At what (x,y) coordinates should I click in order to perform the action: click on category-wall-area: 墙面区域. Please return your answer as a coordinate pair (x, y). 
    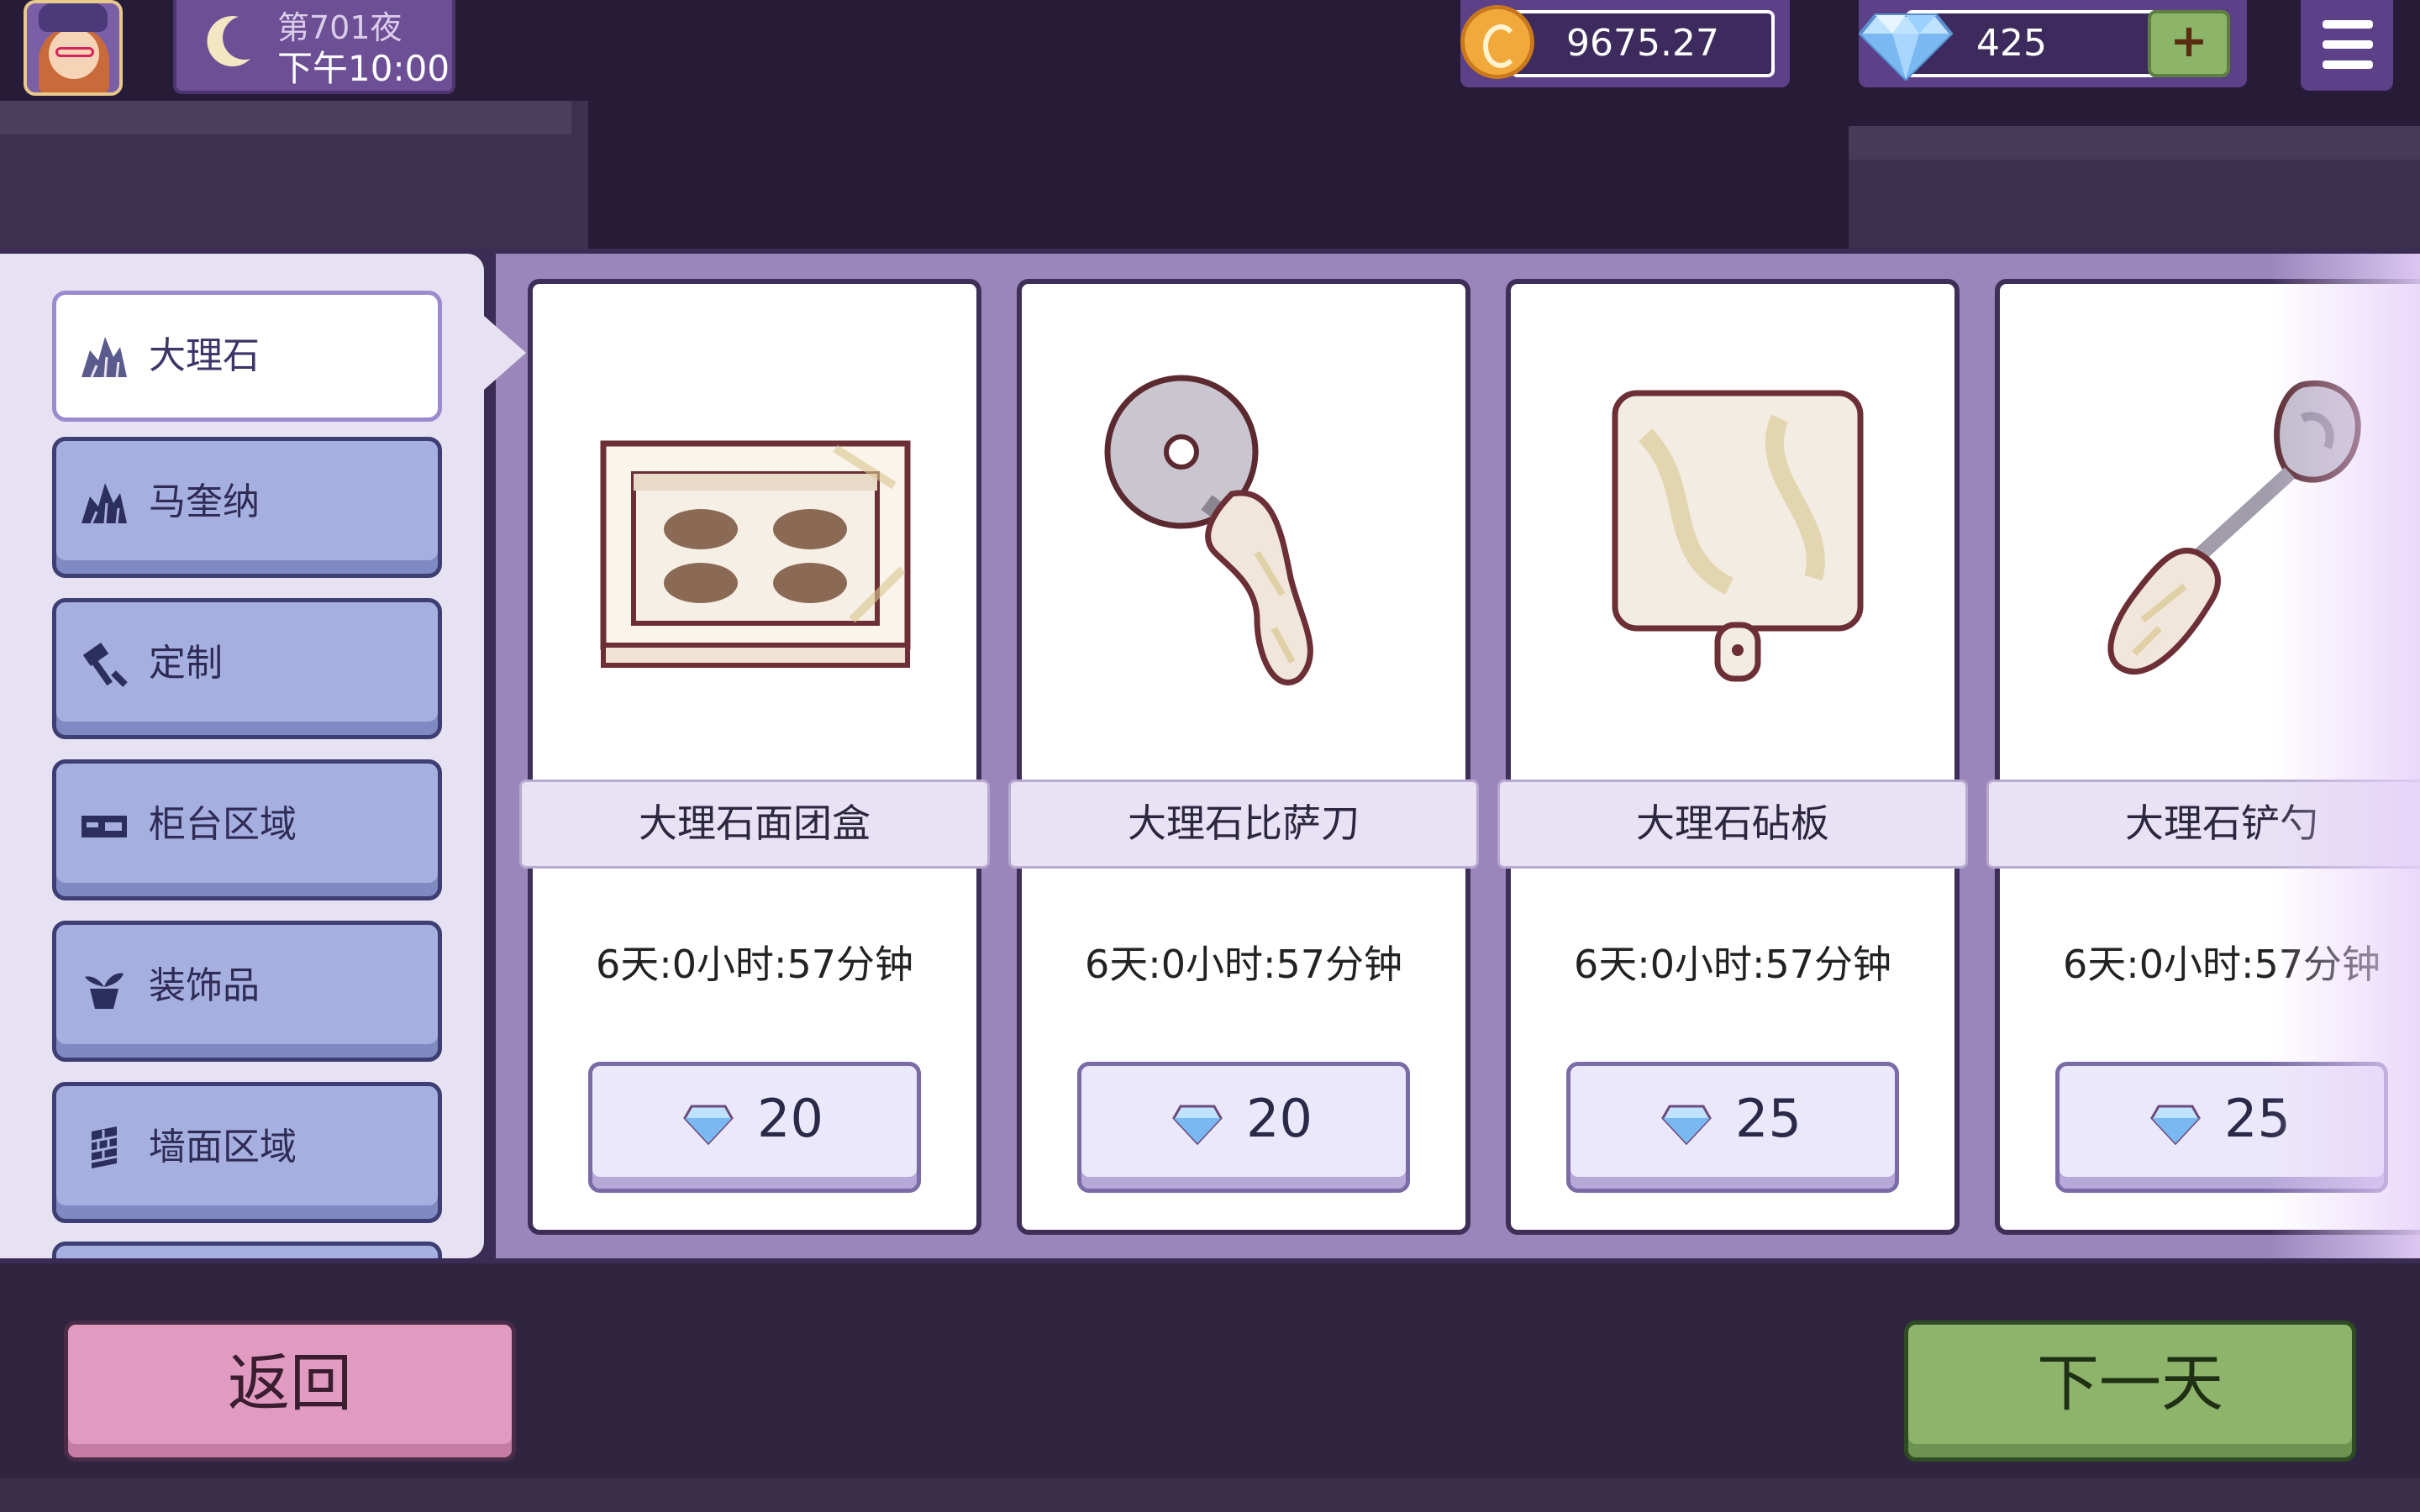
    Looking at the image, I should click on (247, 1152).